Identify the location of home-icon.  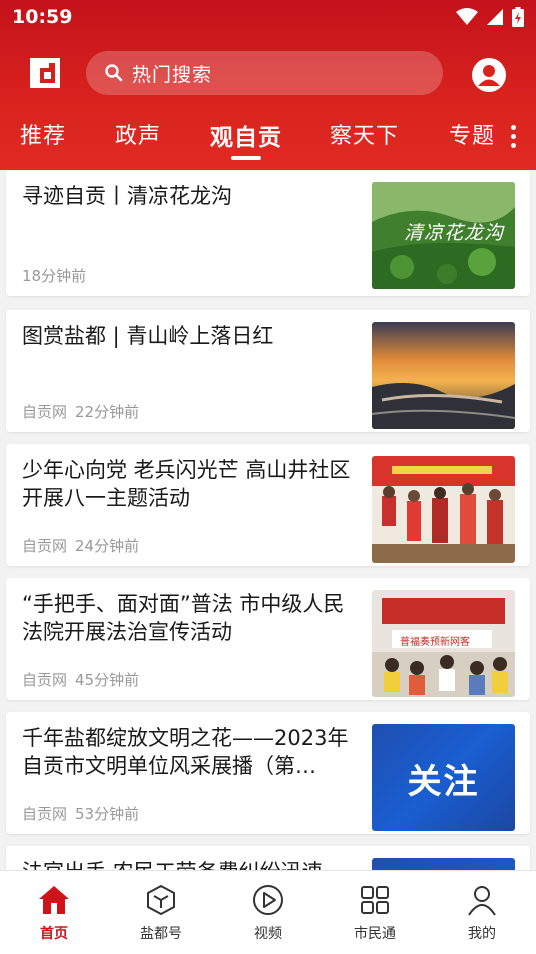
(54, 900).